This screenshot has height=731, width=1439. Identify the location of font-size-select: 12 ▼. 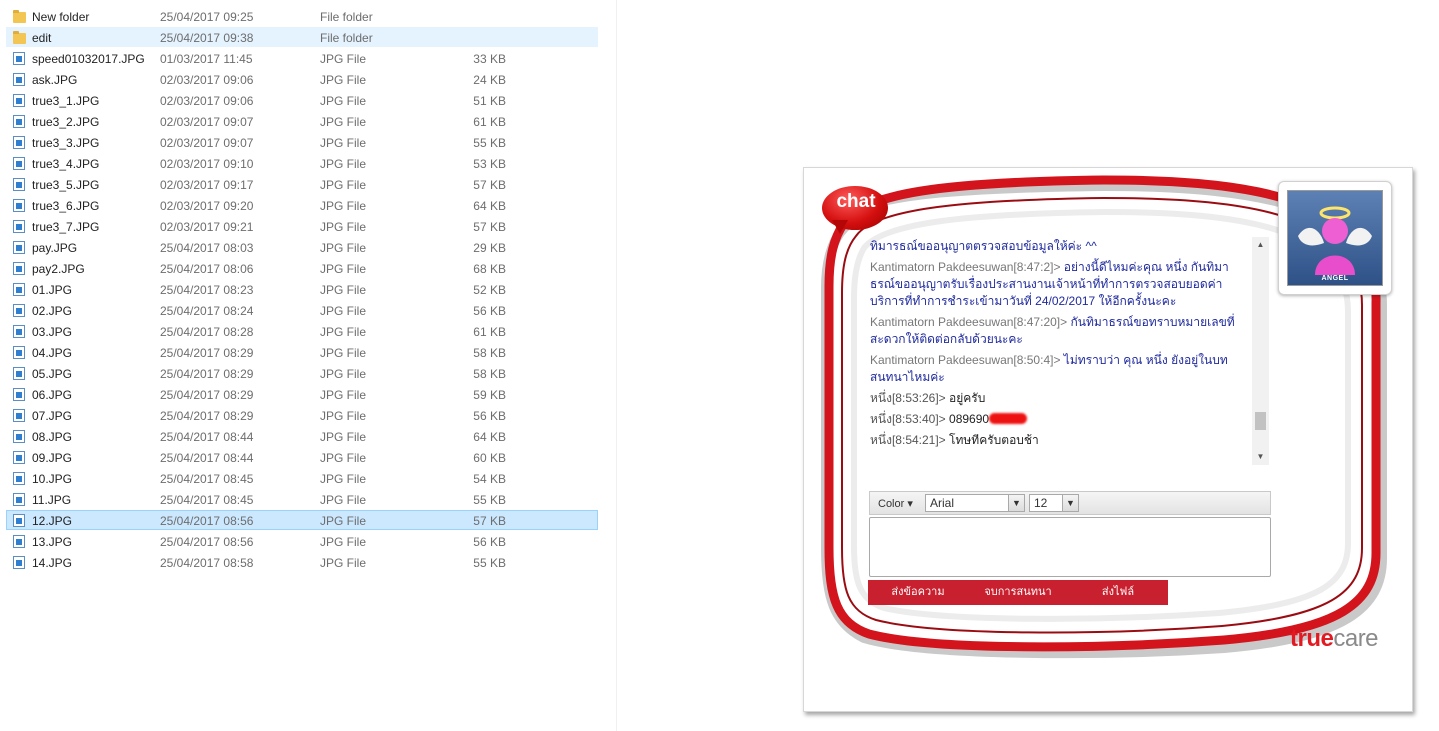
(1054, 503).